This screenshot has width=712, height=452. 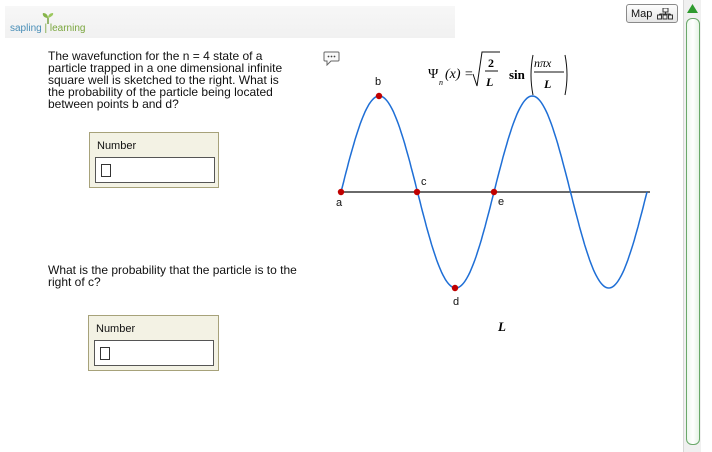 What do you see at coordinates (67, 28) in the screenshot?
I see `logo-word-learning: learning` at bounding box center [67, 28].